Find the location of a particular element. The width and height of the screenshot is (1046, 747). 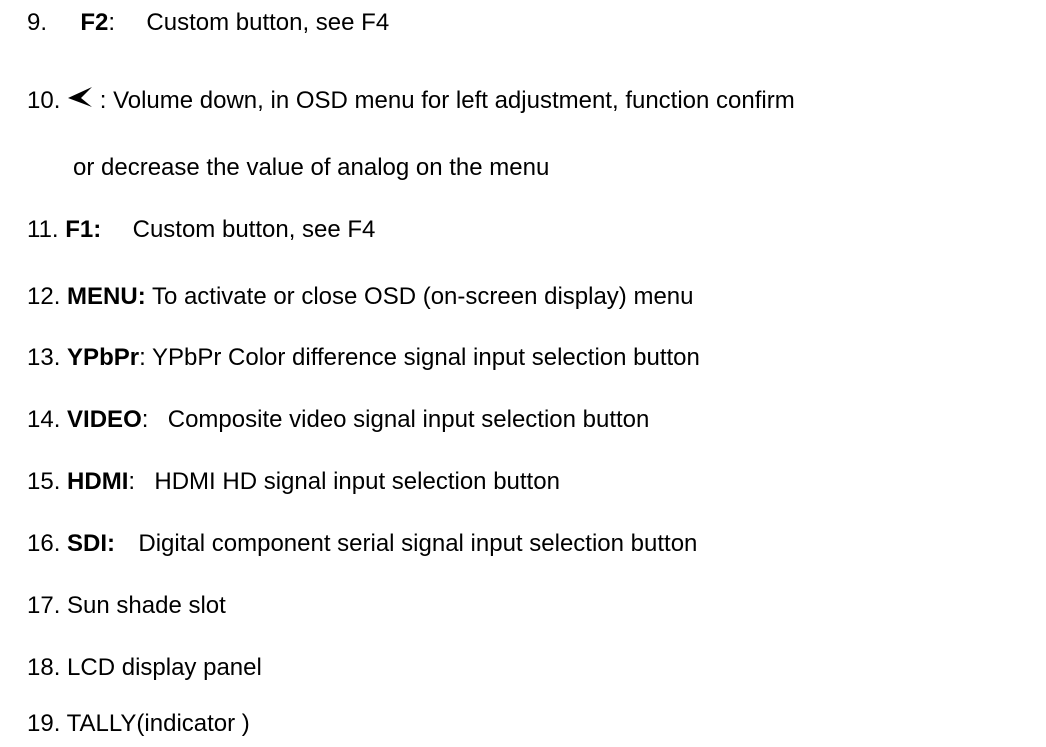

item-number: 16. is located at coordinates (44, 543).